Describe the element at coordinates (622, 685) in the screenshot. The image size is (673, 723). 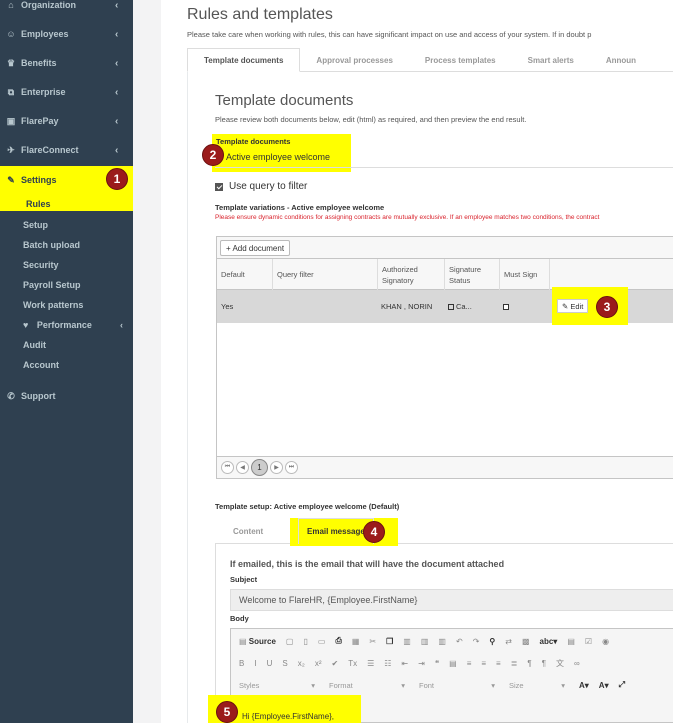
I see `maximize-icon: ⤢` at that location.